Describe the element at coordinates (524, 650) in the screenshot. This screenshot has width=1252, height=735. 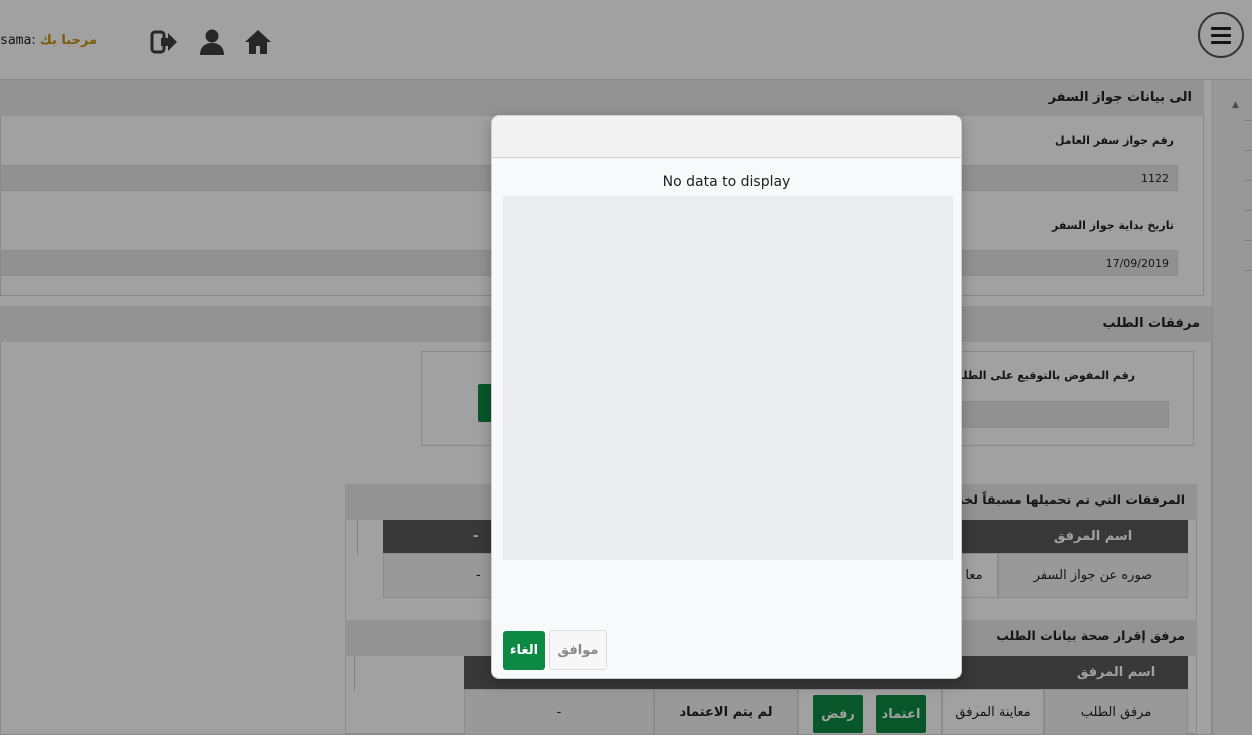
I see `cancel-button: الغاء` at that location.